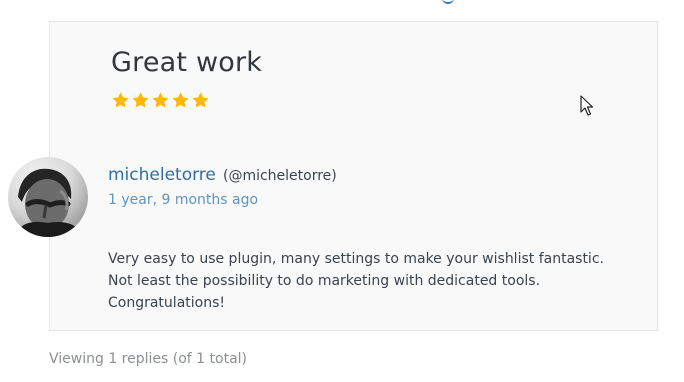  What do you see at coordinates (148, 359) in the screenshot?
I see `reply-count: Viewing 1 replies (of 1 total)` at bounding box center [148, 359].